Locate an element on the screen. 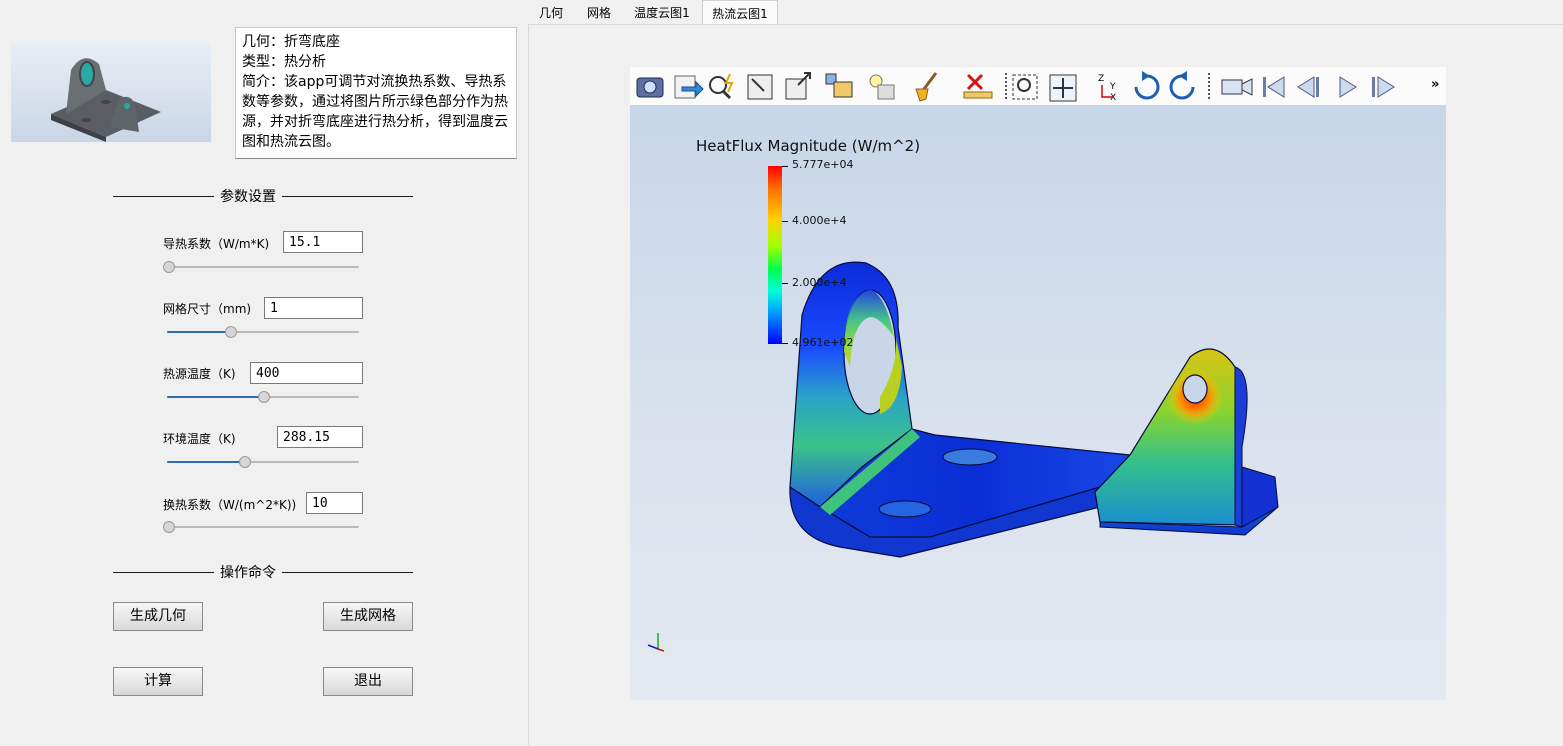 The image size is (1563, 746). mesh-size-slider is located at coordinates (263, 332).